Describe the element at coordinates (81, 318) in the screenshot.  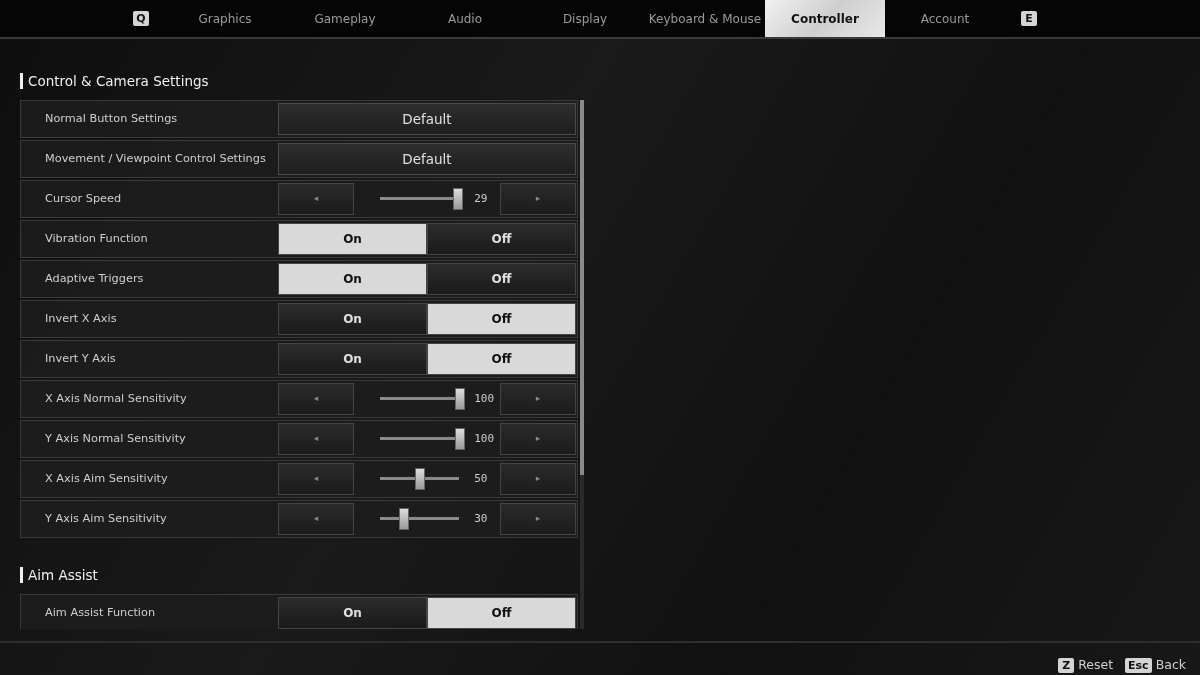
I see `setting-label: Invert X Axis` at that location.